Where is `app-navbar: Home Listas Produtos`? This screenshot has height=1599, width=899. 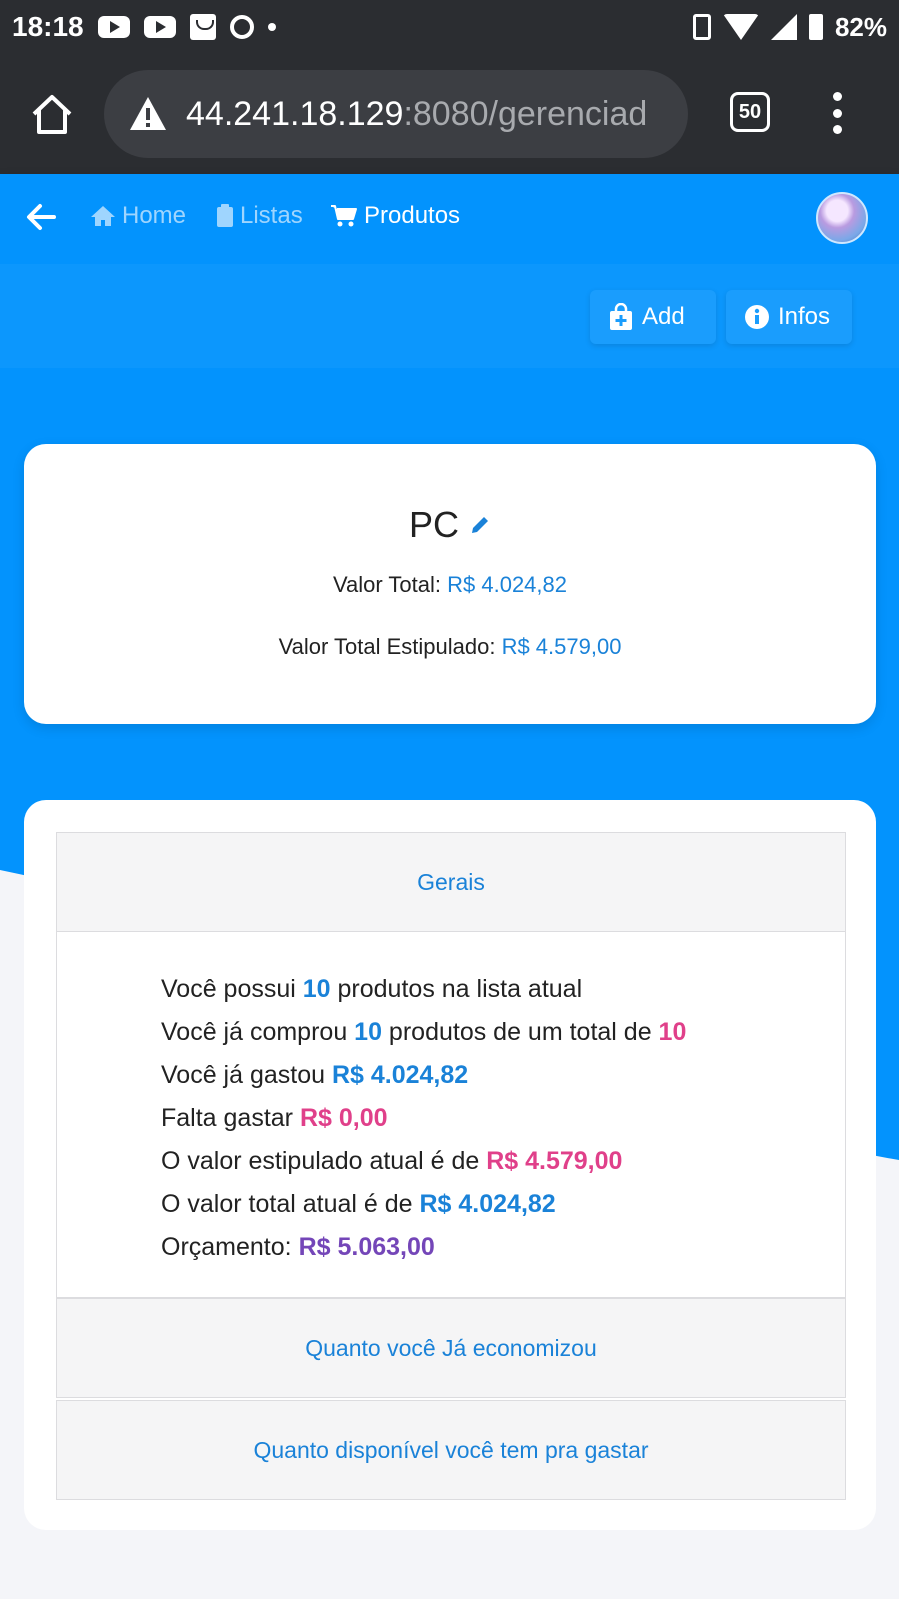
app-navbar: Home Listas Produtos is located at coordinates (449, 219).